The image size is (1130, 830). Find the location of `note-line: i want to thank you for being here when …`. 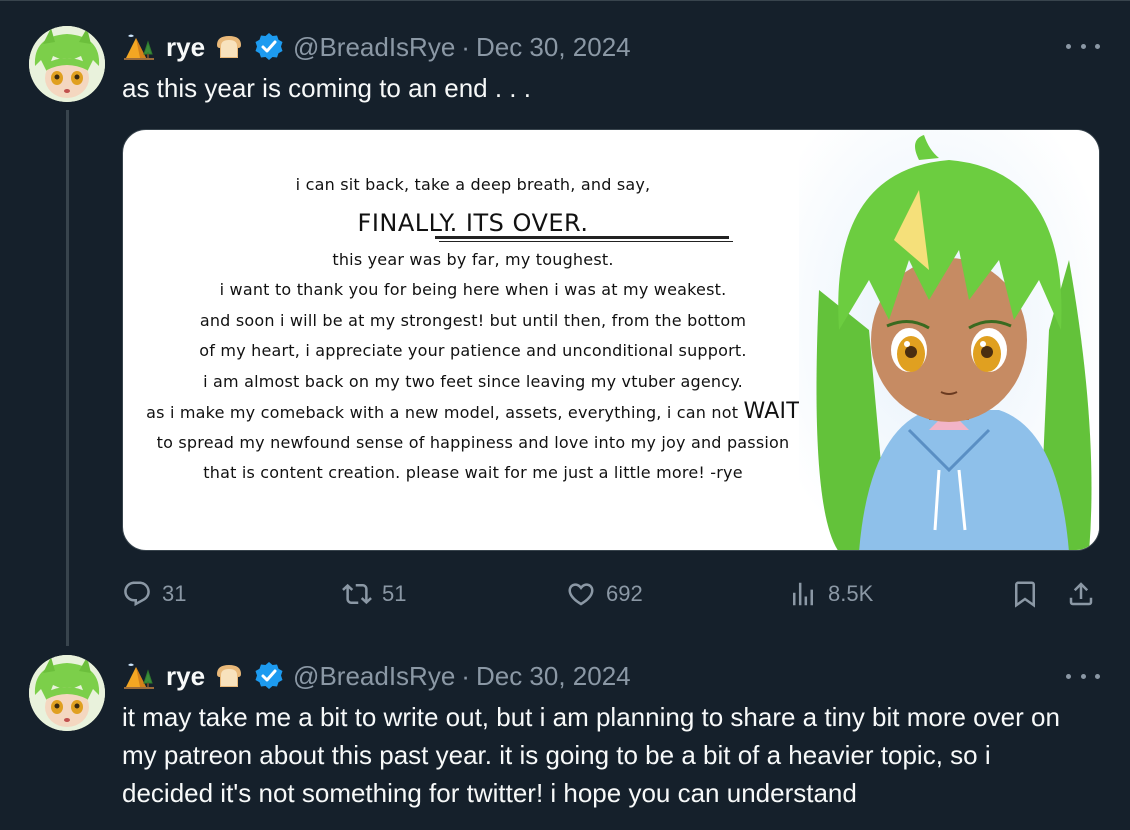

note-line: i want to thank you for being here when … is located at coordinates (473, 289).